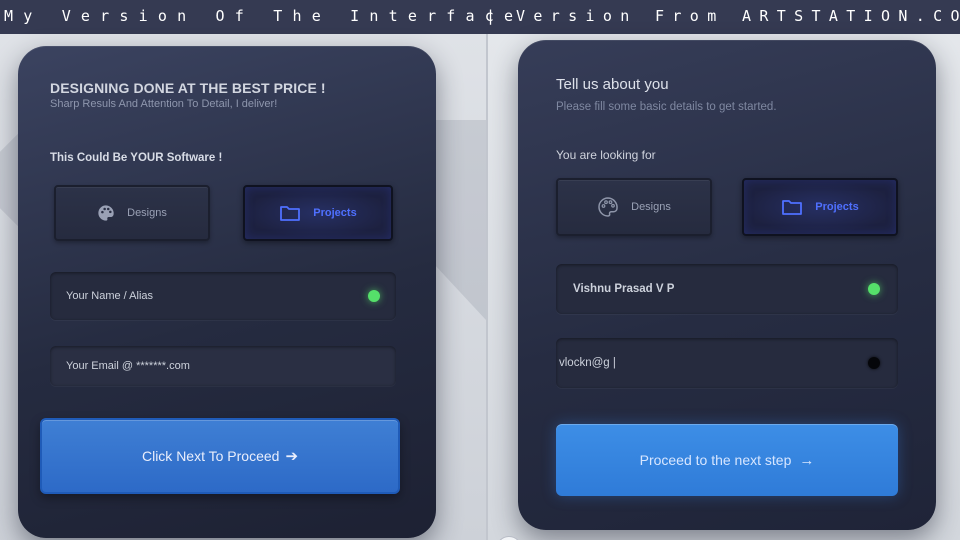 Image resolution: width=960 pixels, height=540 pixels. I want to click on left-email-placeholder: Your Email @ *******.com, so click(128, 366).